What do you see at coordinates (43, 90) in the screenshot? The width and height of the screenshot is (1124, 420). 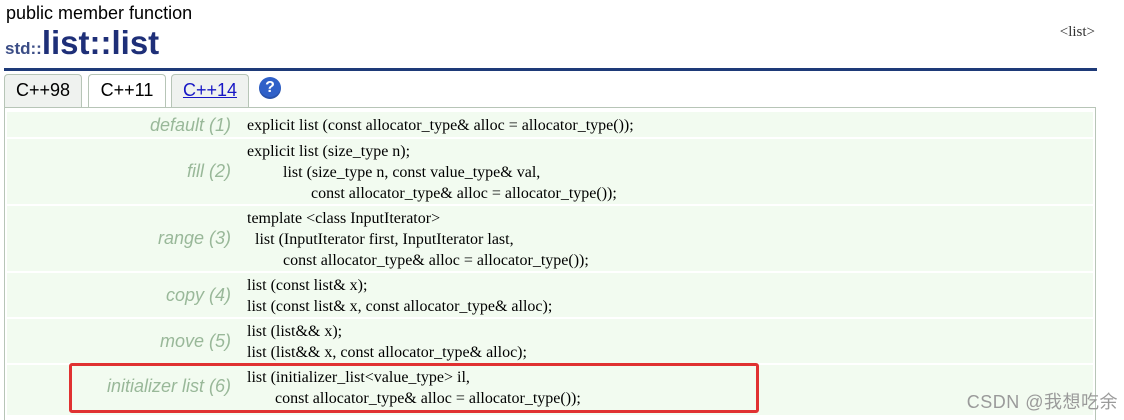 I see `tab-cpp98: C++98` at bounding box center [43, 90].